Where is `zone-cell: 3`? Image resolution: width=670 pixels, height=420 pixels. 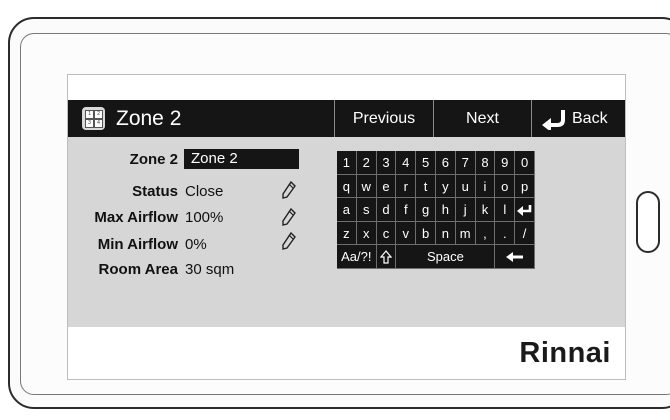 zone-cell: 3 is located at coordinates (89, 123).